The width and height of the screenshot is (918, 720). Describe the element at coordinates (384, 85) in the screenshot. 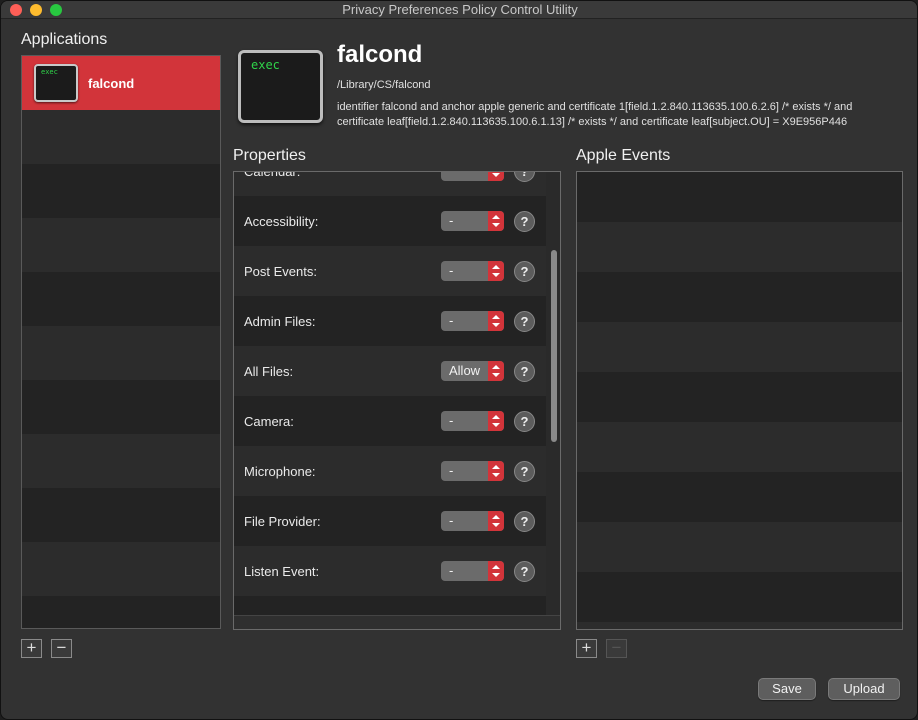

I see `app-path: /Library/CS/falcond` at that location.